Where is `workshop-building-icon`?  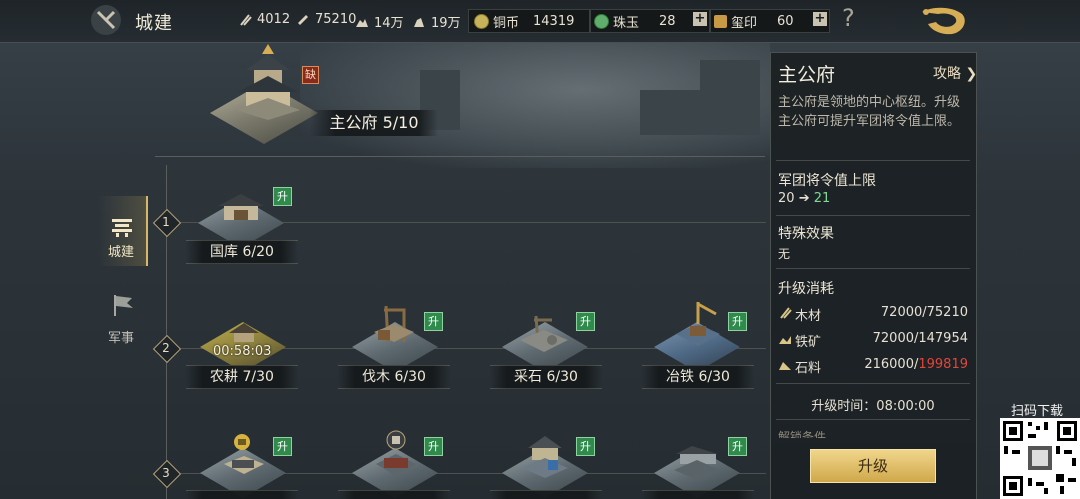 workshop-building-icon is located at coordinates (697, 463).